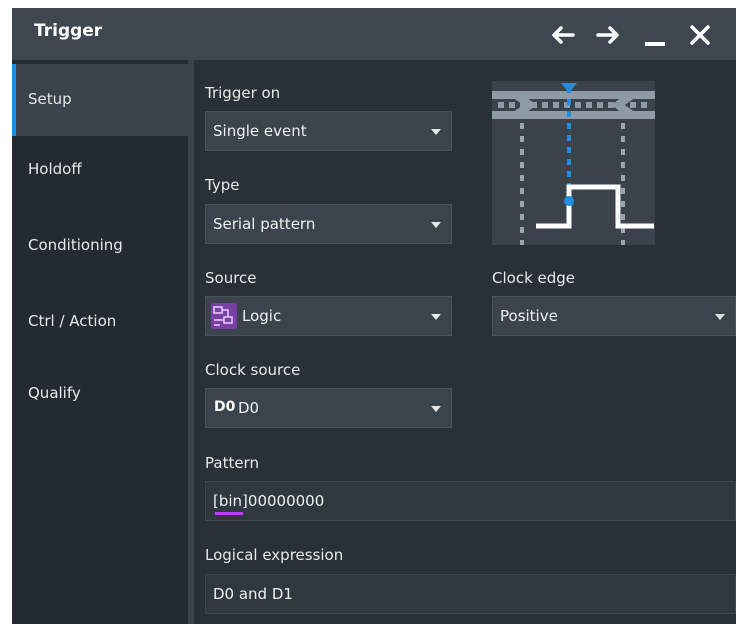 The width and height of the screenshot is (736, 624). Describe the element at coordinates (573, 163) in the screenshot. I see `trigger-preview-diagram` at that location.